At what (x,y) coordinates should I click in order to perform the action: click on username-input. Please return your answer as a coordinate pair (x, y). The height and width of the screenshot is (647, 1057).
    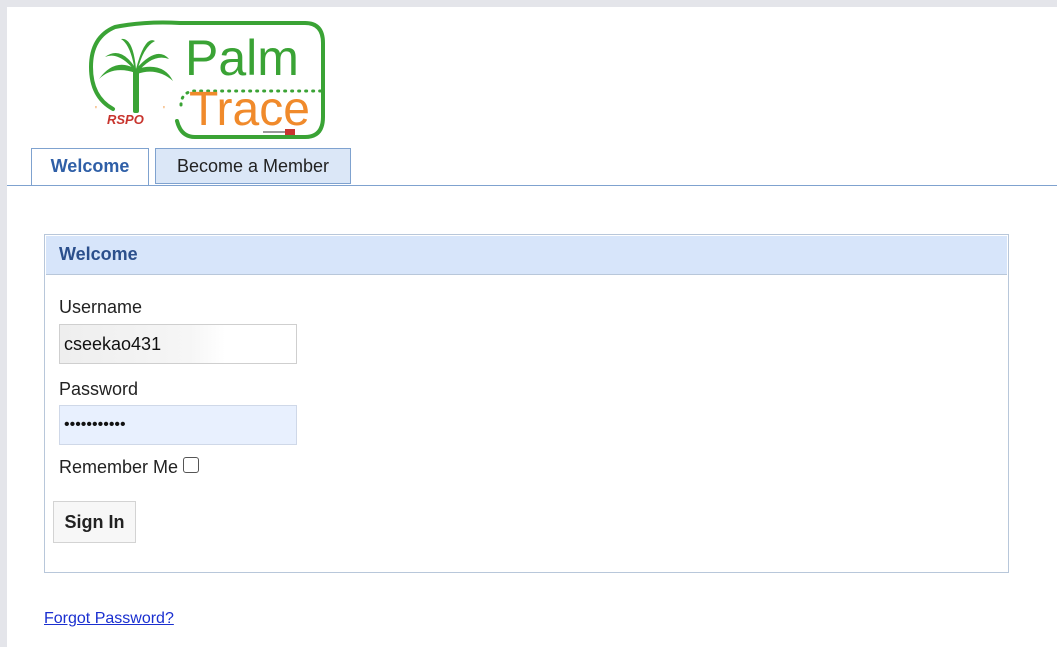
    Looking at the image, I should click on (178, 344).